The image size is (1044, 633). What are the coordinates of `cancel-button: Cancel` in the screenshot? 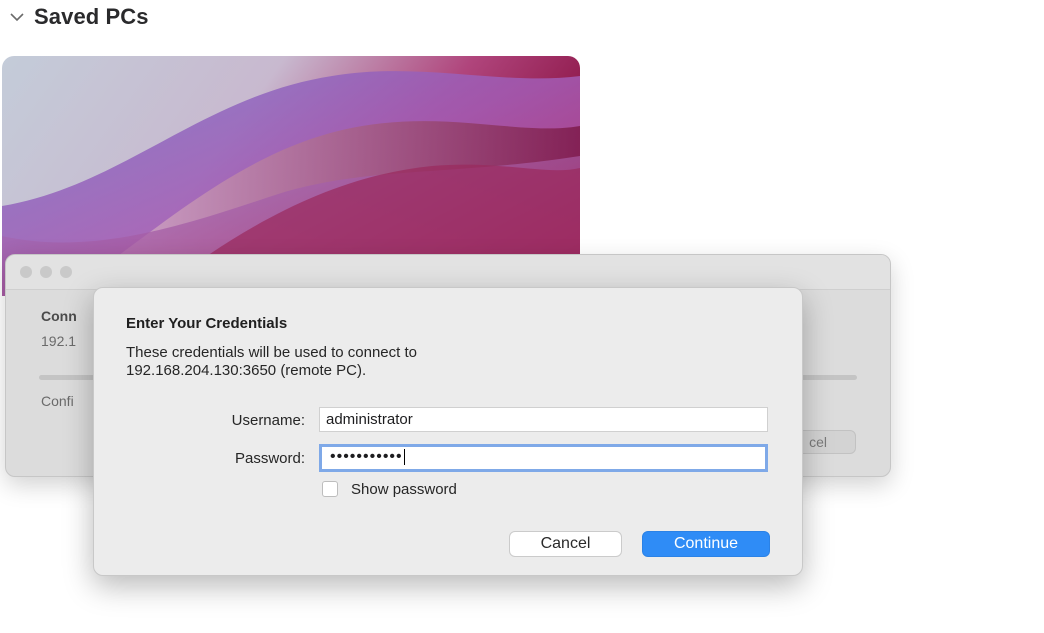 It's located at (565, 544).